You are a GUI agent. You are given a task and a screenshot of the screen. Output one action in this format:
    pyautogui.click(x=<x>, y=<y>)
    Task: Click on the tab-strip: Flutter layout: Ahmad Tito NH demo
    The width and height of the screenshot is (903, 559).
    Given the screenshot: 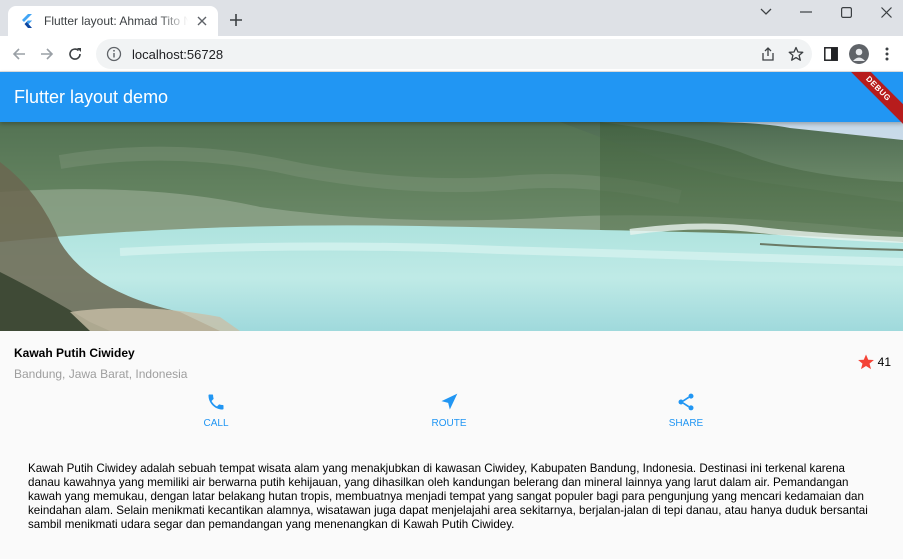 What is the action you would take?
    pyautogui.click(x=451, y=18)
    